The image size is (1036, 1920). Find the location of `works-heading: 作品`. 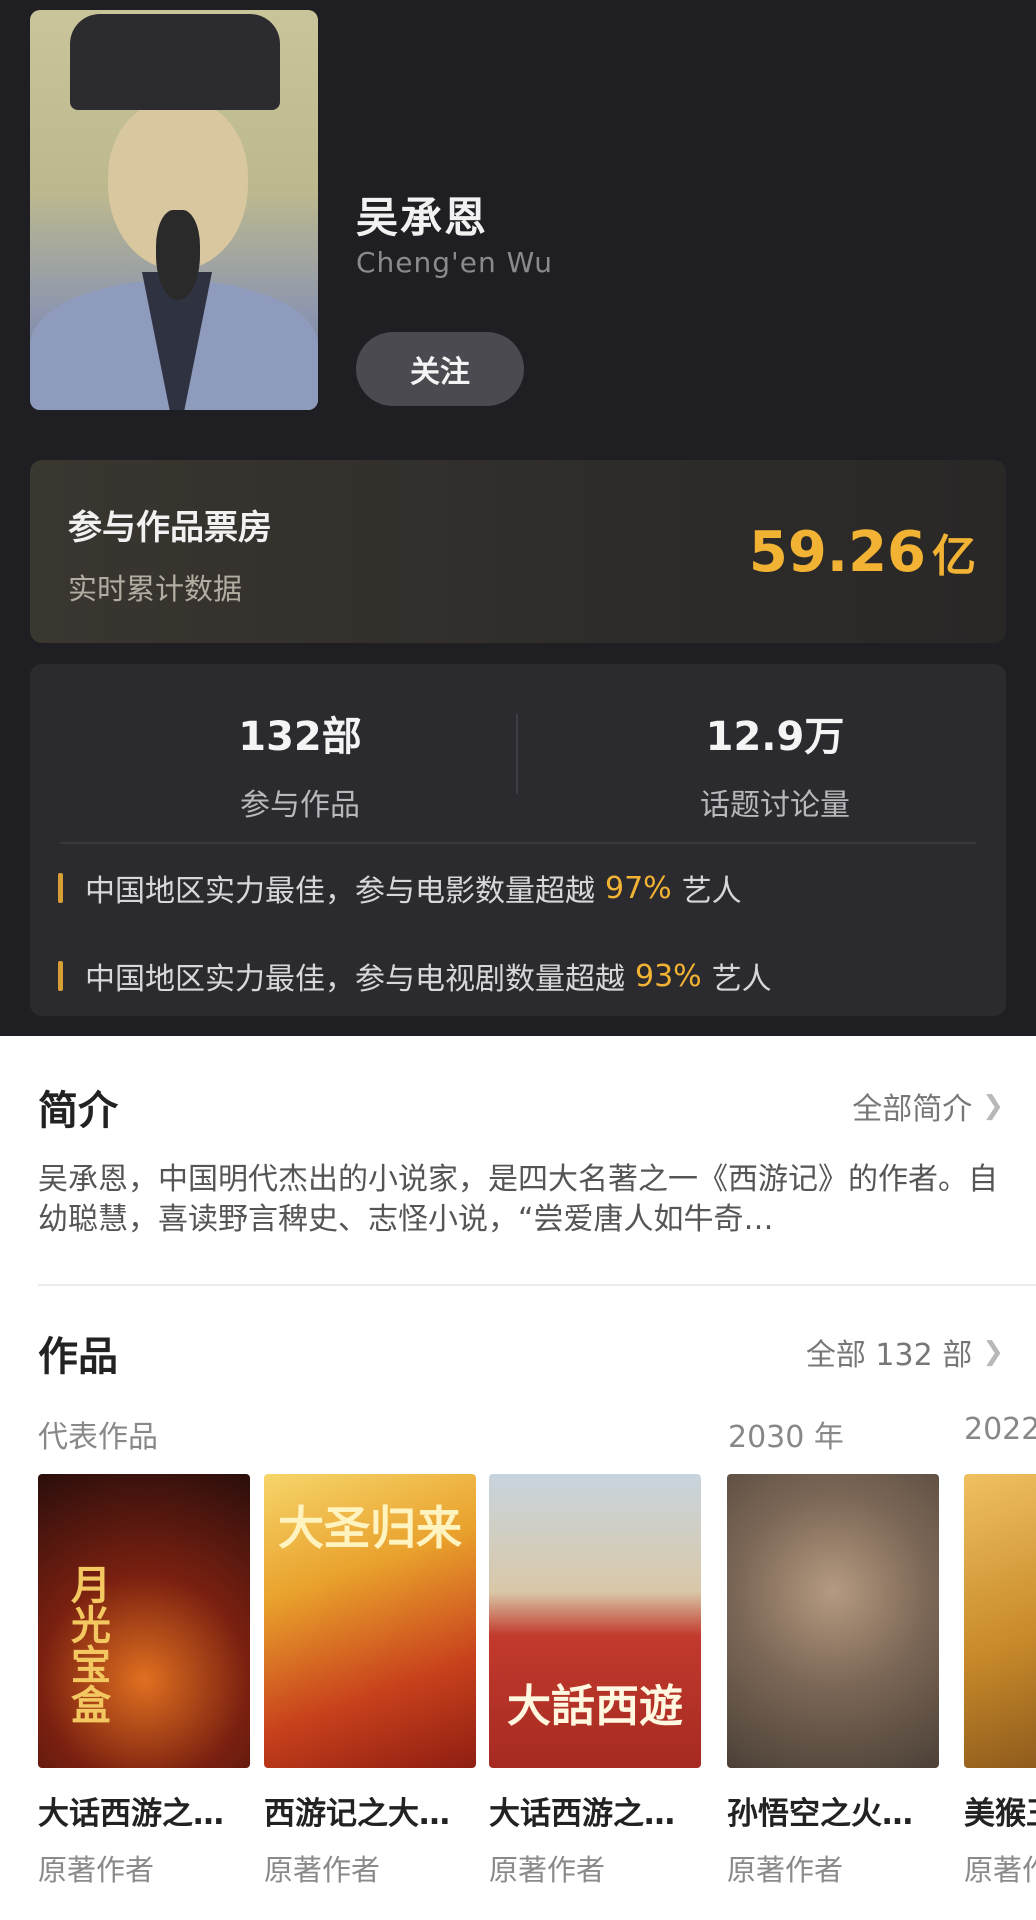

works-heading: 作品 is located at coordinates (78, 1357).